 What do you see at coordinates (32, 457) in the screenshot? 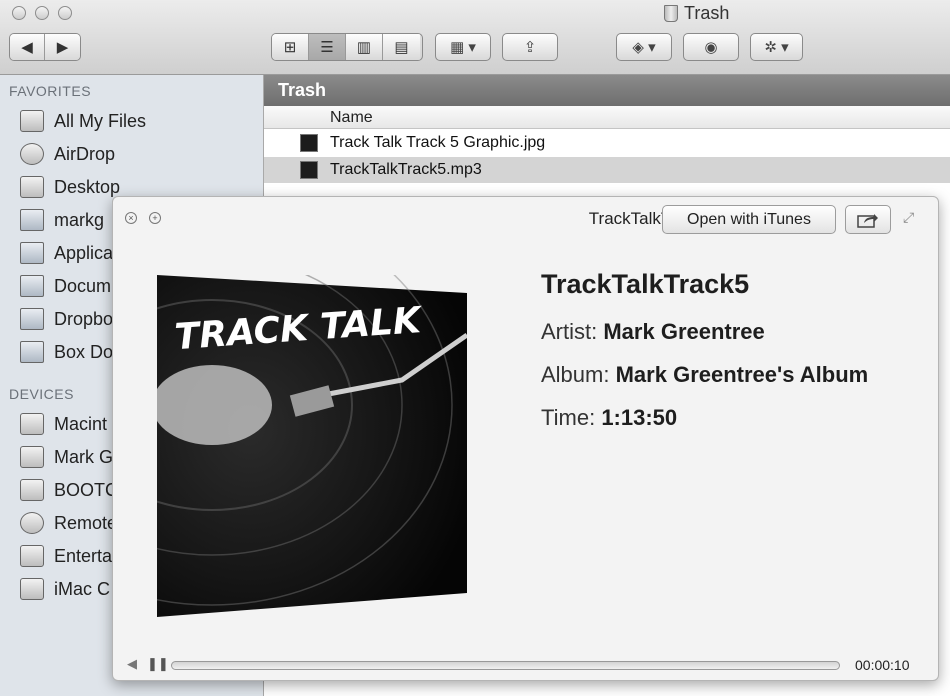
I see `display-icon` at bounding box center [32, 457].